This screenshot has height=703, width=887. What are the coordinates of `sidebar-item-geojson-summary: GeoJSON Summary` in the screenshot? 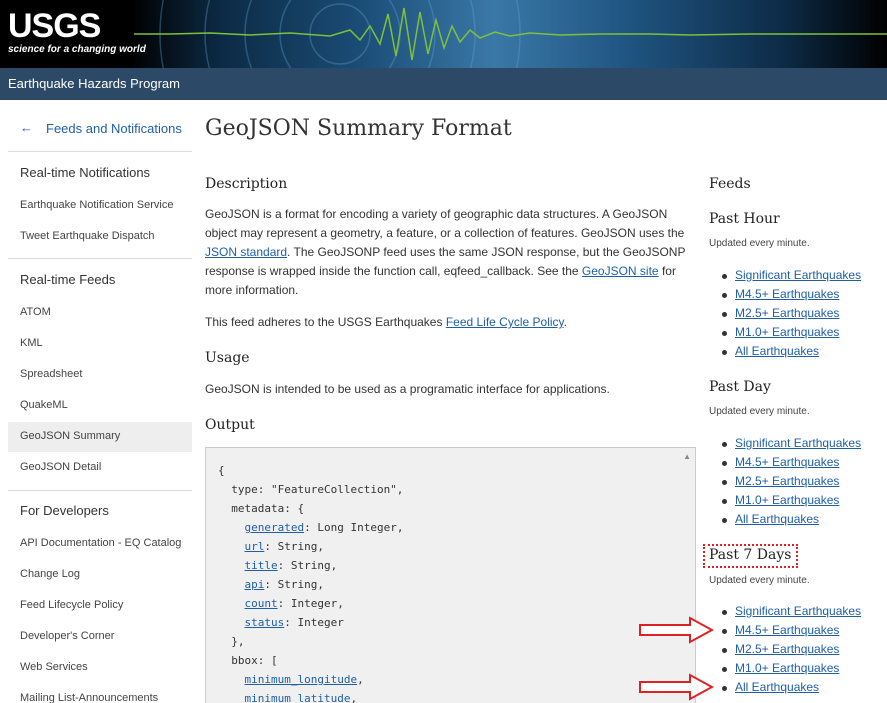 It's located at (100, 437).